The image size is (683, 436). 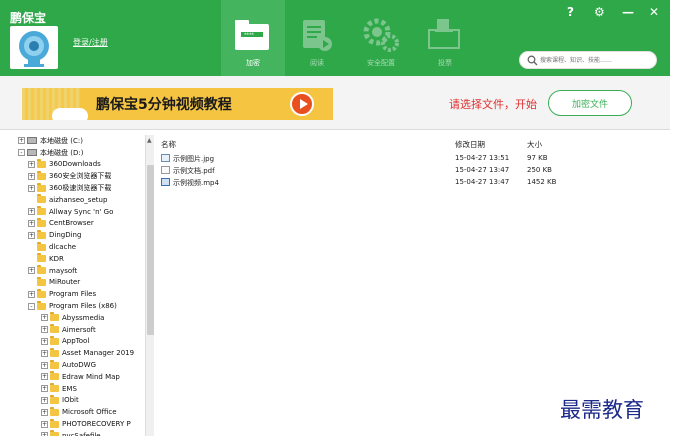 I want to click on gear-config-icon, so click(x=381, y=35).